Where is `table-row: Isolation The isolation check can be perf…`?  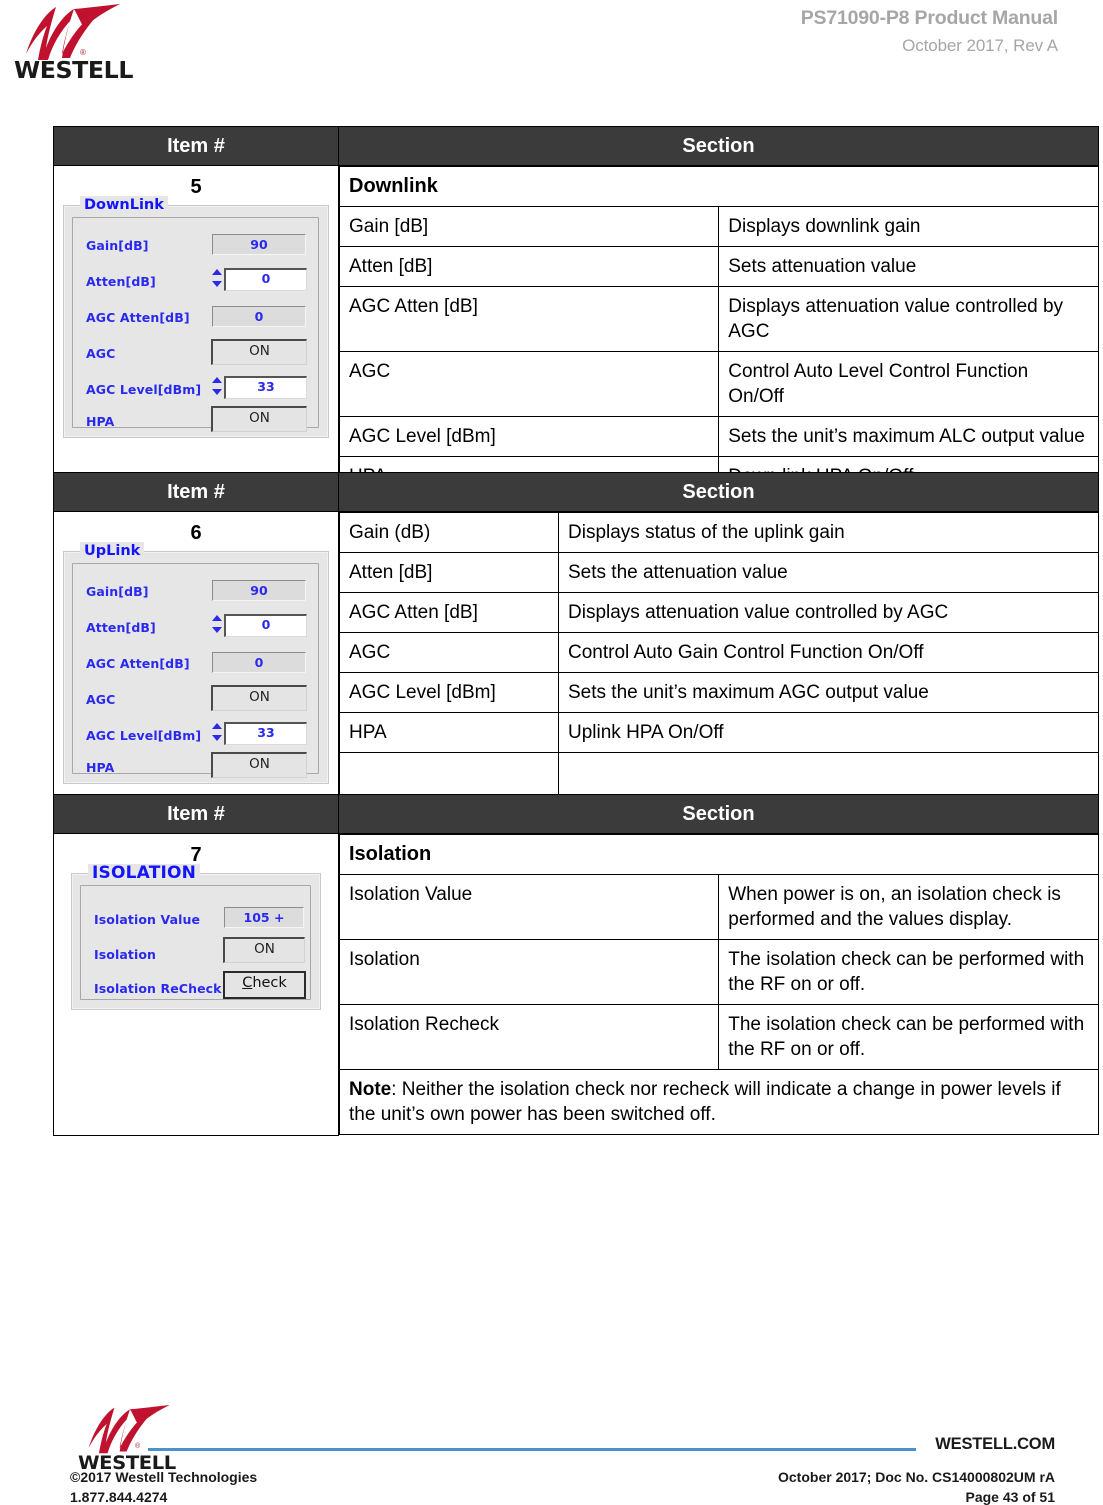 table-row: Isolation The isolation check can be perf… is located at coordinates (718, 972).